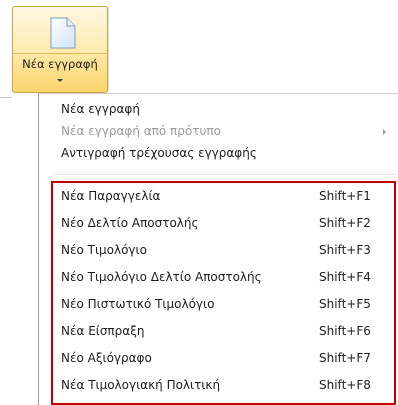 The image size is (398, 405). Describe the element at coordinates (108, 49) in the screenshot. I see `ribbon-group-separator` at that location.